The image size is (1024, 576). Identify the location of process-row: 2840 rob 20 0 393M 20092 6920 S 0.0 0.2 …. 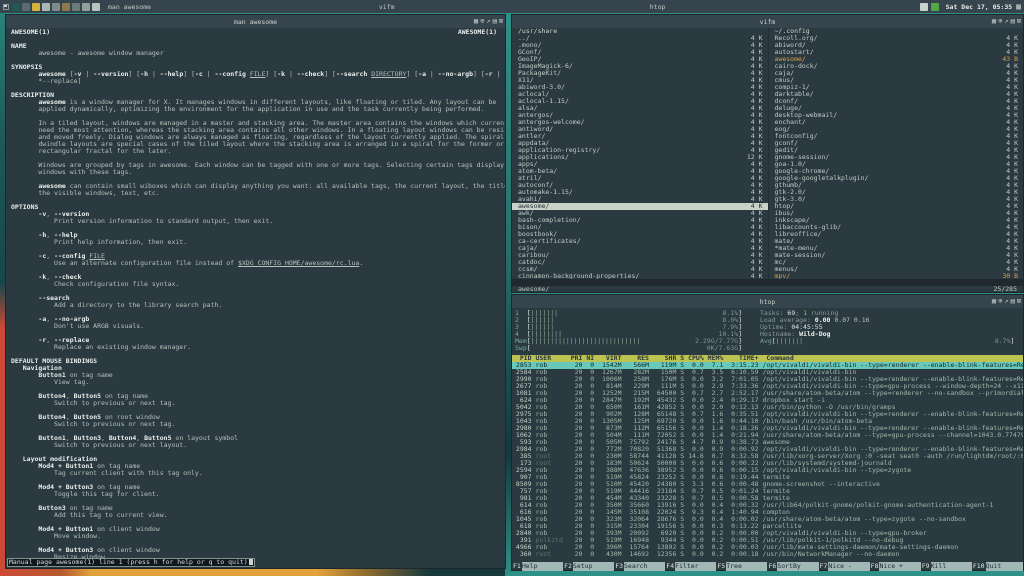
(767, 533).